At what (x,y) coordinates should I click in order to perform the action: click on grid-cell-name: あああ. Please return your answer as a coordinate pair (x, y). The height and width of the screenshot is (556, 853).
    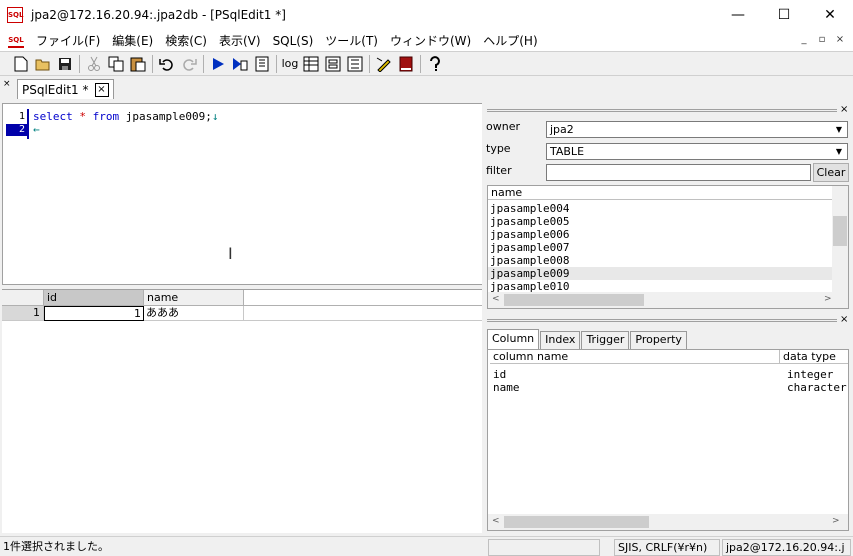
    Looking at the image, I should click on (194, 313).